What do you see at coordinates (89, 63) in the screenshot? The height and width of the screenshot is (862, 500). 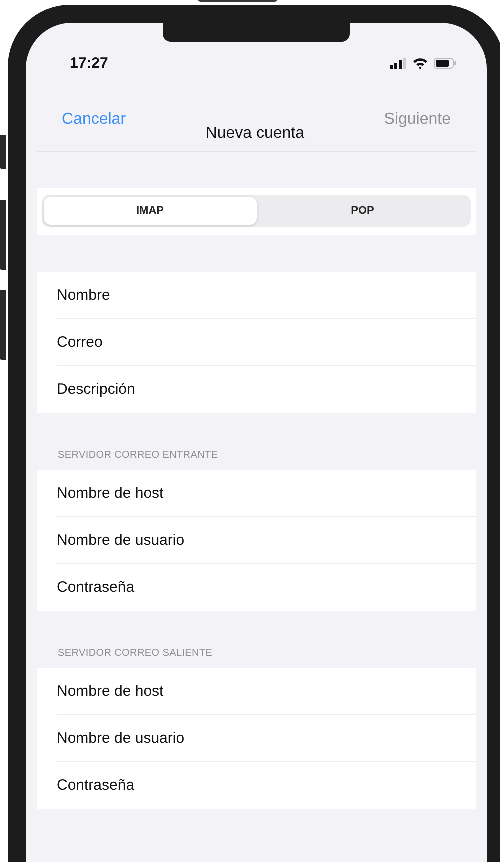 I see `status-time: 17:27` at bounding box center [89, 63].